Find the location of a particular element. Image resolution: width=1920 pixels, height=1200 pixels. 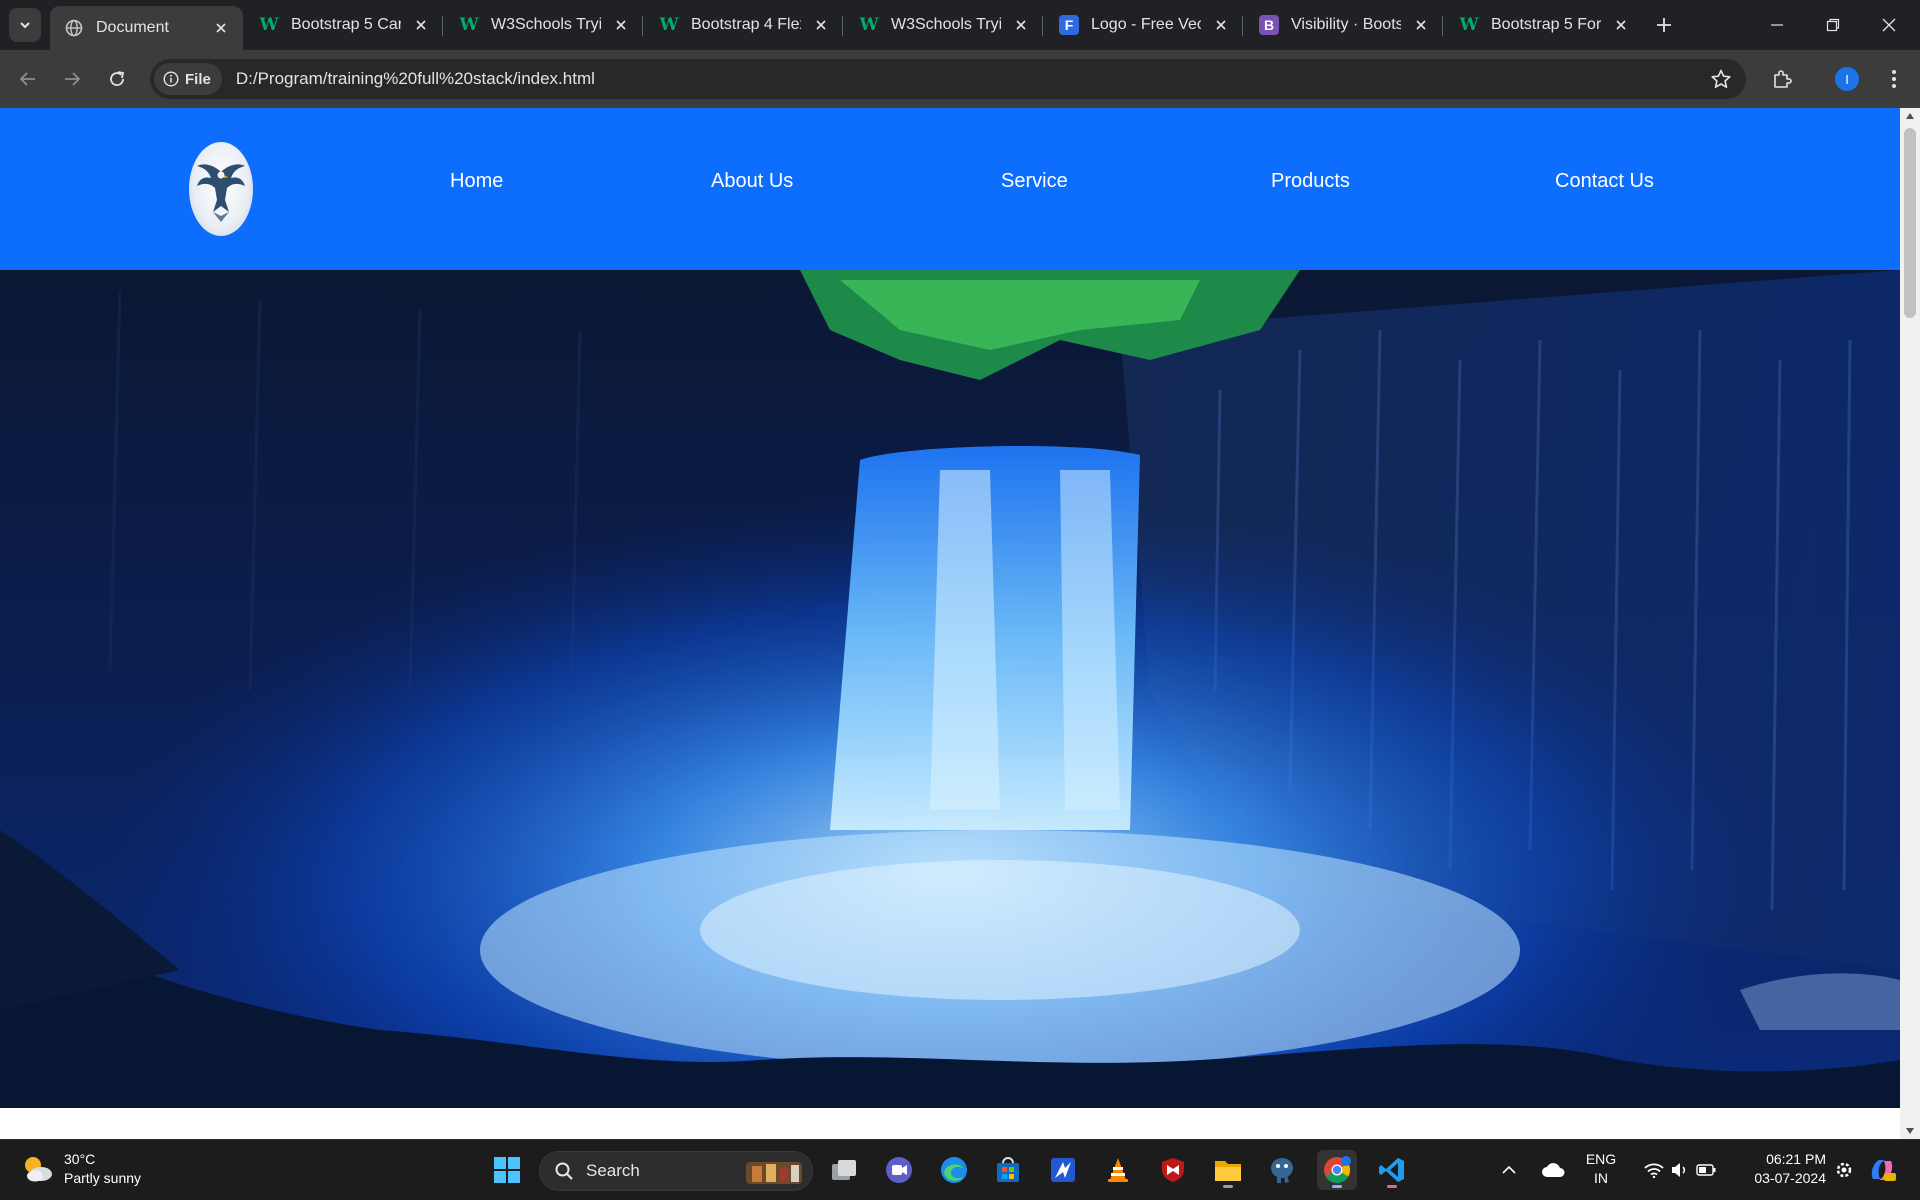

chrome-icon is located at coordinates (1337, 1170).